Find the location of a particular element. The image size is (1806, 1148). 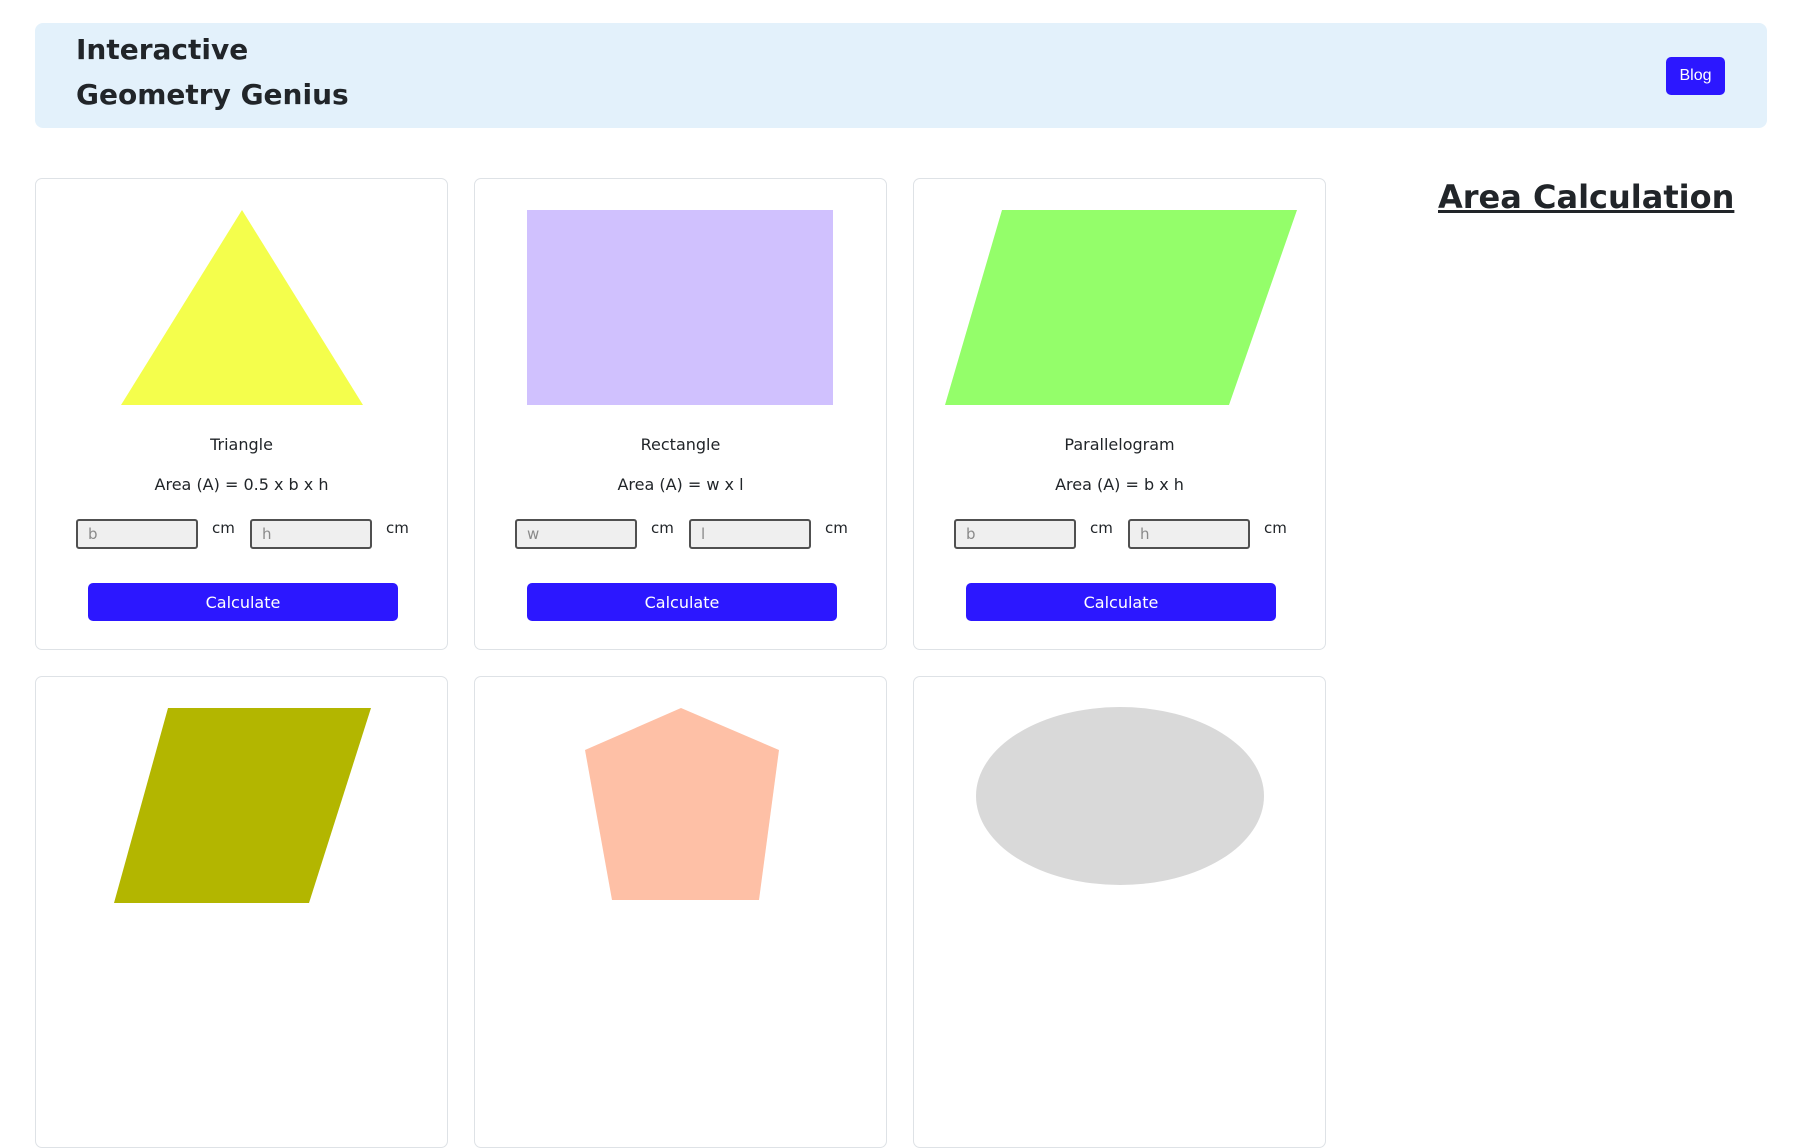

area-calculation-heading: Area Calculation is located at coordinates (1586, 197).